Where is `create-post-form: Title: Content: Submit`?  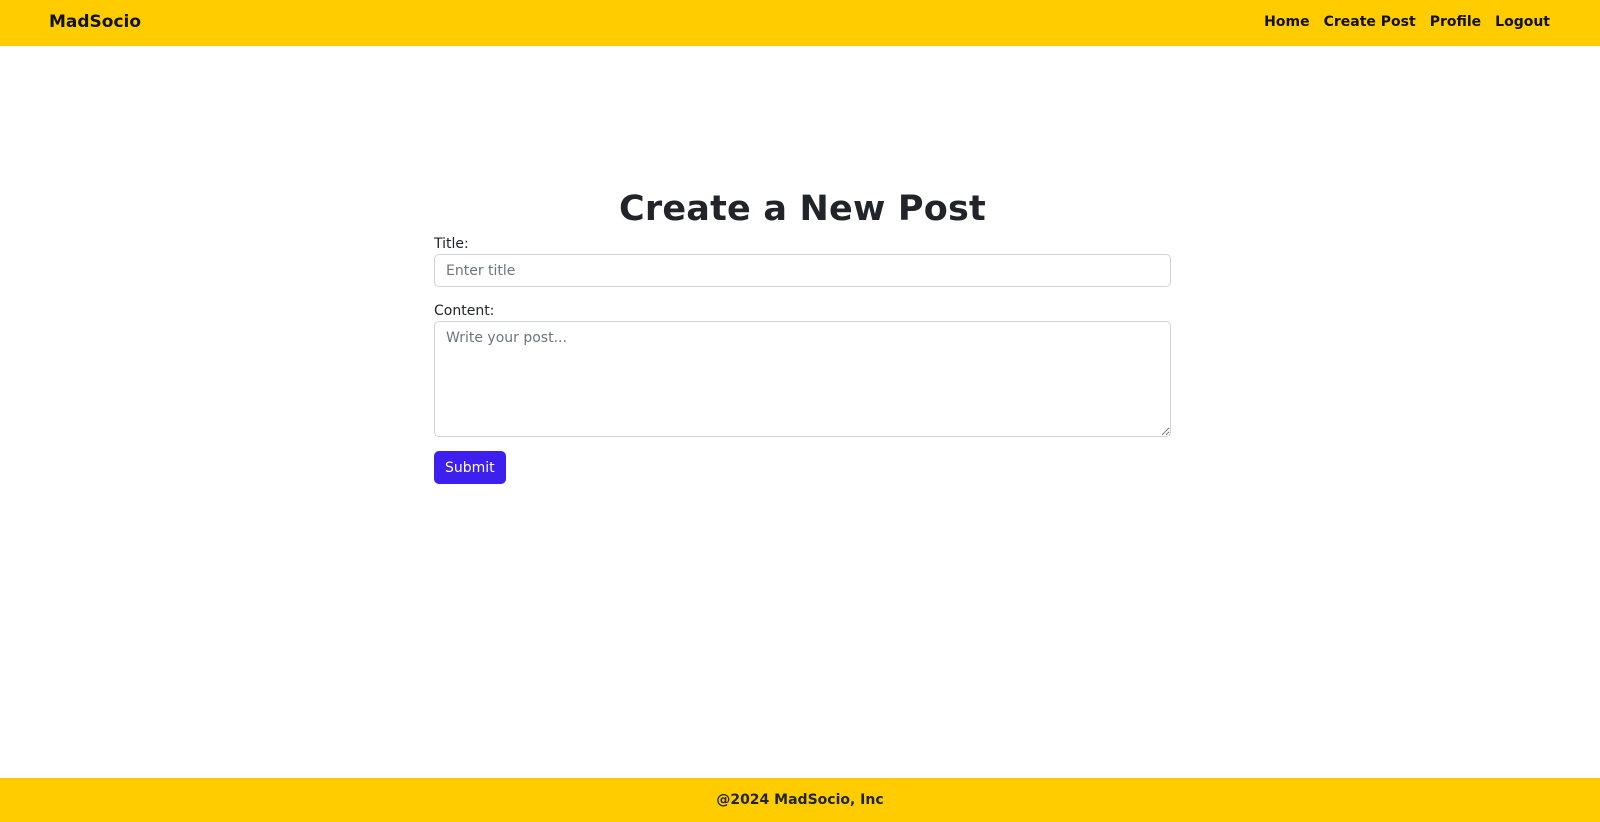 create-post-form: Title: Content: Submit is located at coordinates (802, 359).